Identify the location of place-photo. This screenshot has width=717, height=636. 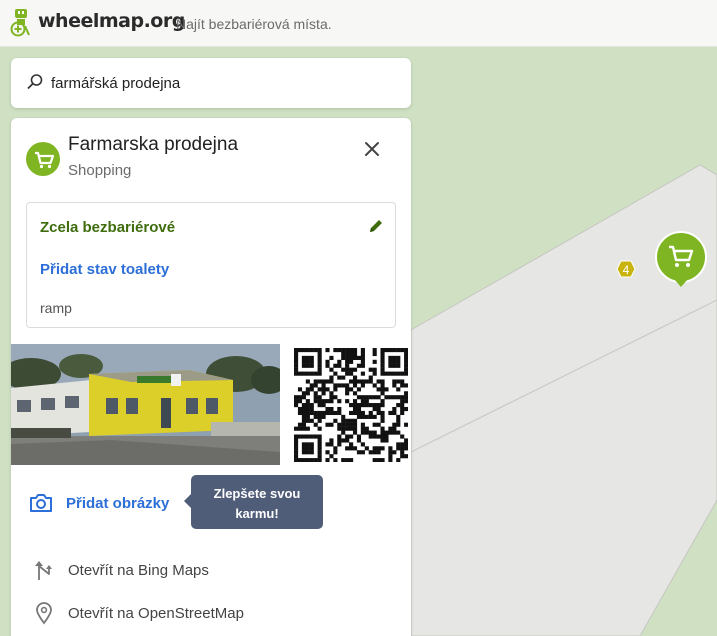
(145, 404).